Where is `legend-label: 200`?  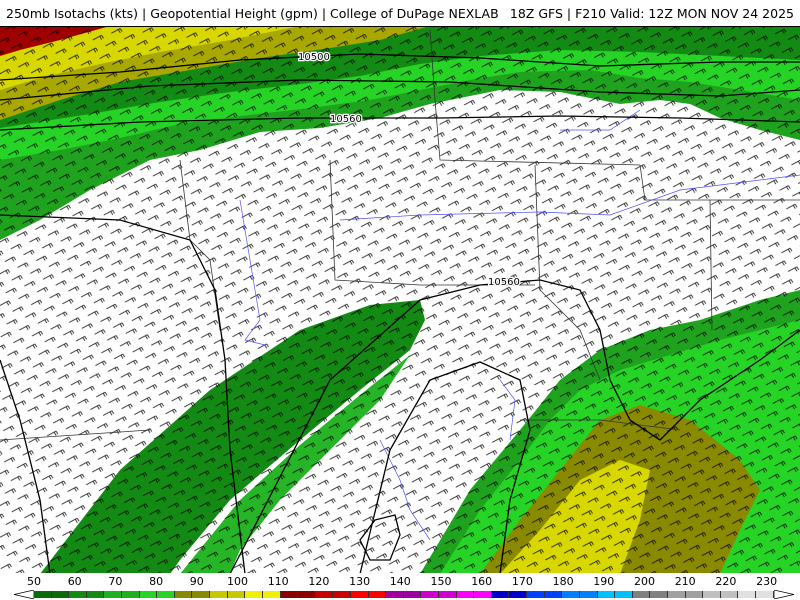 legend-label: 200 is located at coordinates (644, 581).